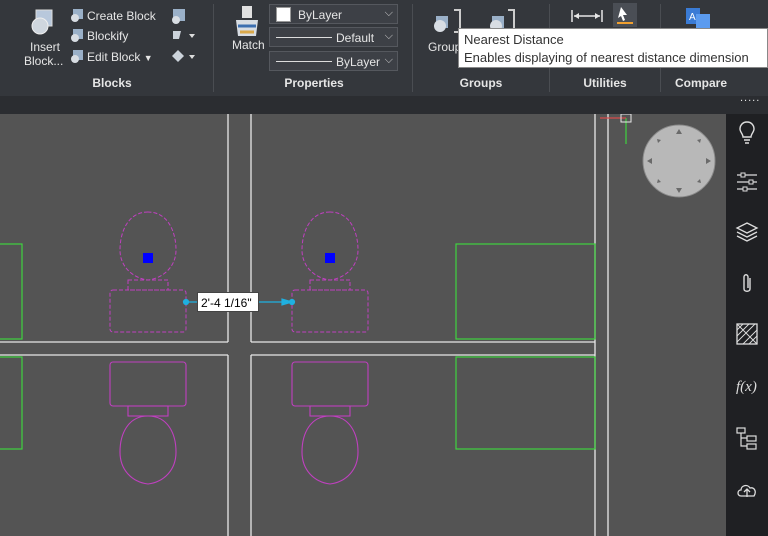  Describe the element at coordinates (77, 35) in the screenshot. I see `blockify-icon` at that location.